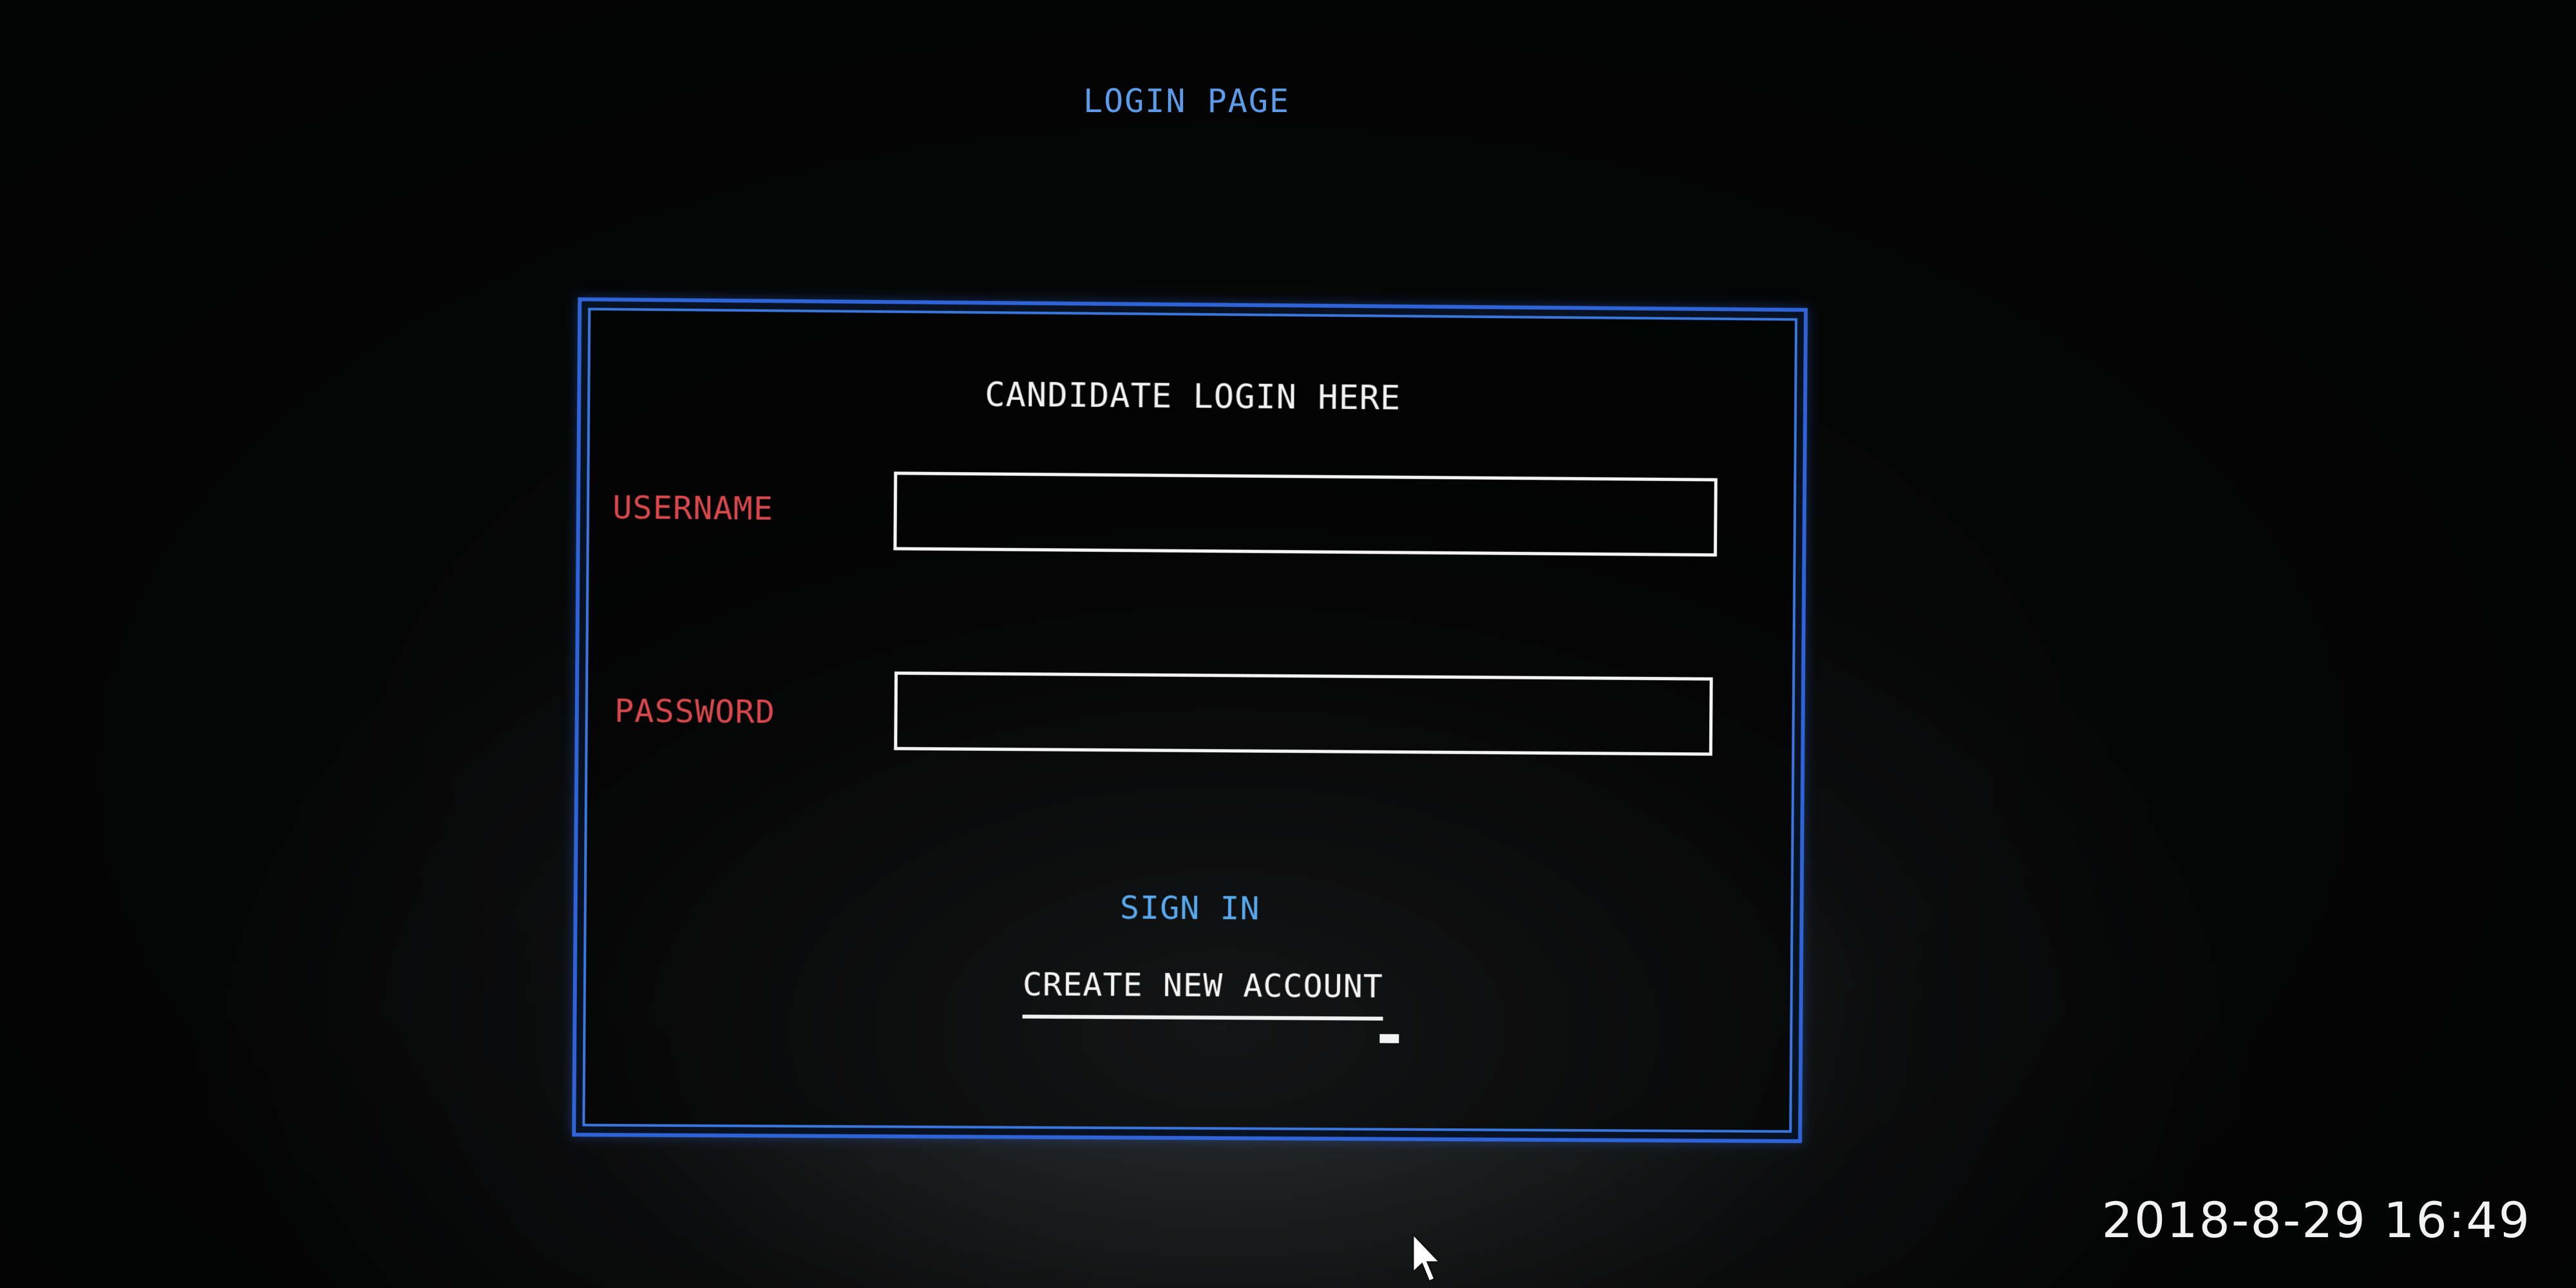  What do you see at coordinates (693, 508) in the screenshot?
I see `username-label: USERNAME` at bounding box center [693, 508].